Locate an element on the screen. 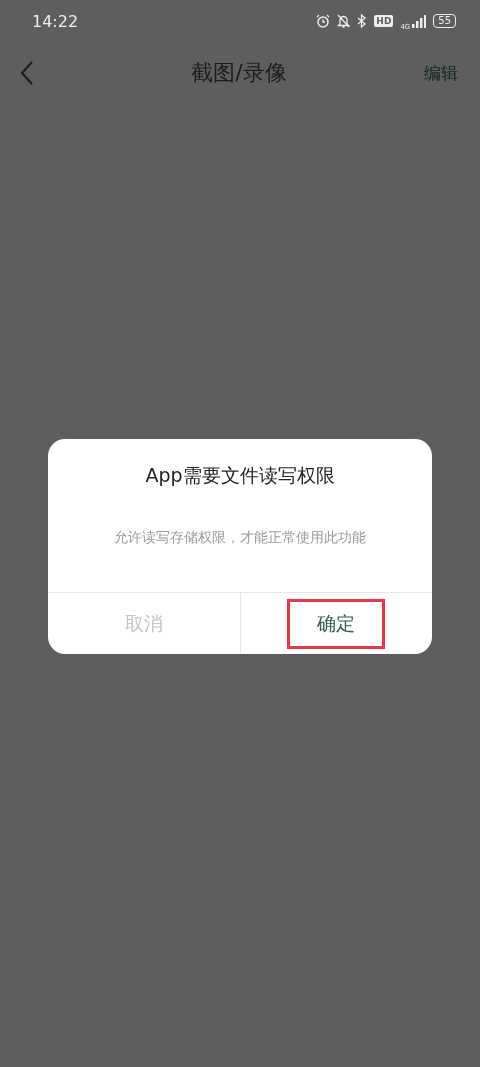 Image resolution: width=480 pixels, height=1067 pixels. confirm-button: 确定 is located at coordinates (336, 623).